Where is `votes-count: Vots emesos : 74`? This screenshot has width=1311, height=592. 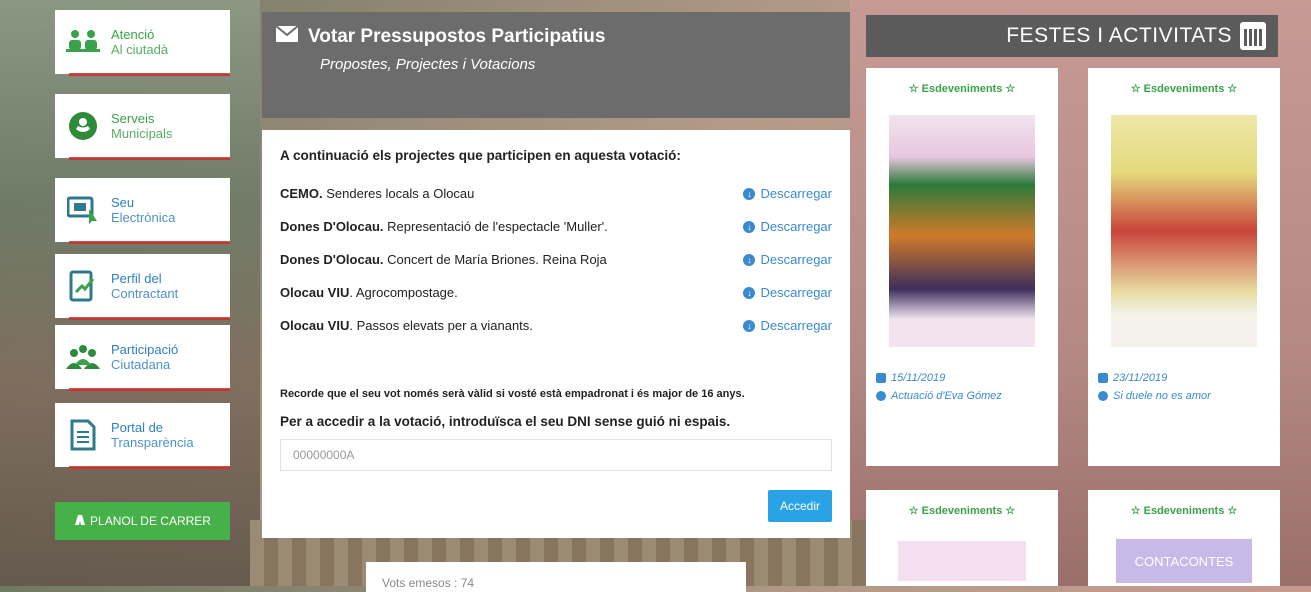
votes-count: Vots emesos : 74 is located at coordinates (556, 577).